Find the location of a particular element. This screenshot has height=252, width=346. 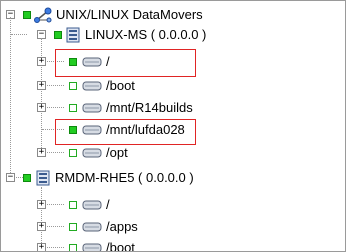

tree-node-root: − UNIX/LINUX DataMovers is located at coordinates (173, 15).